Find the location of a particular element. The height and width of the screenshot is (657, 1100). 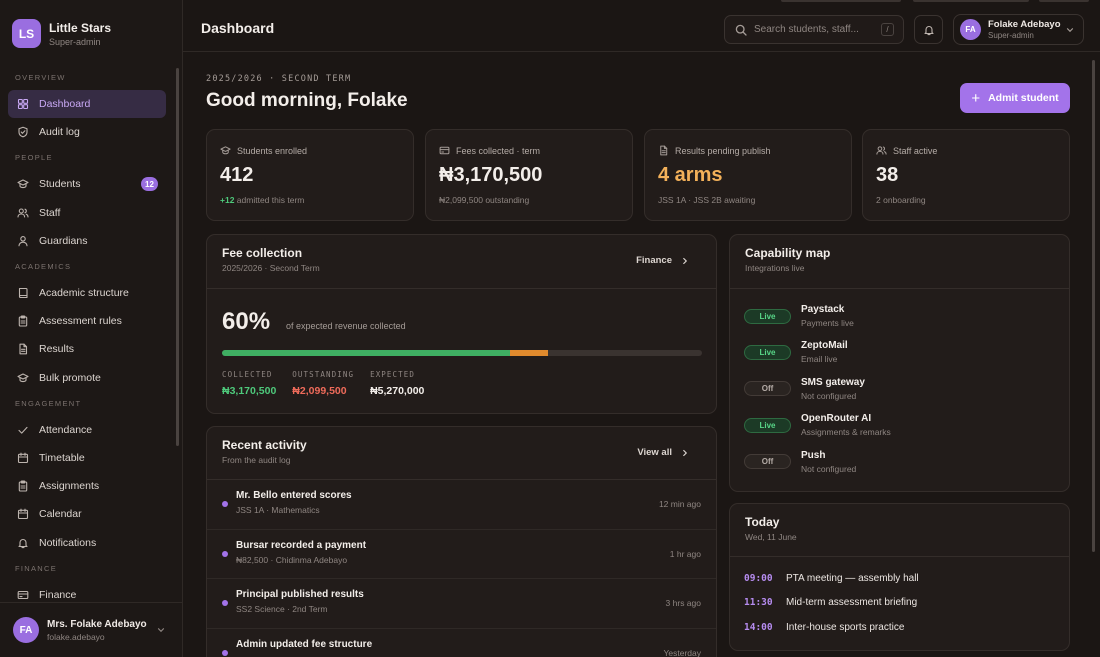

activity-time: 1 hr ago is located at coordinates (685, 553).